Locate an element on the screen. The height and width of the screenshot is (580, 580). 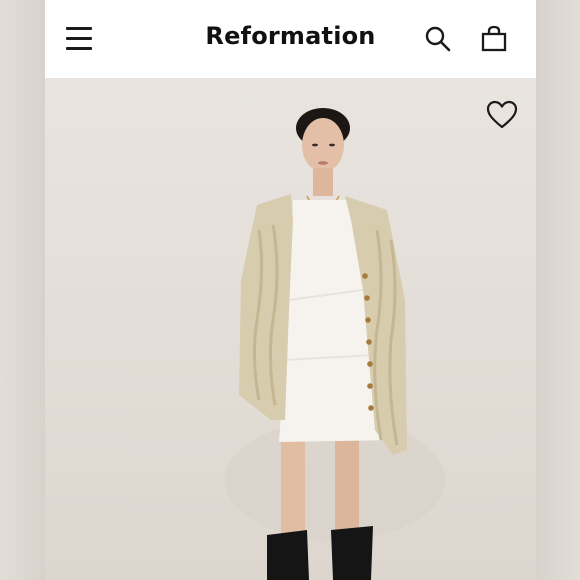
shopping-bag-button is located at coordinates (494, 39).